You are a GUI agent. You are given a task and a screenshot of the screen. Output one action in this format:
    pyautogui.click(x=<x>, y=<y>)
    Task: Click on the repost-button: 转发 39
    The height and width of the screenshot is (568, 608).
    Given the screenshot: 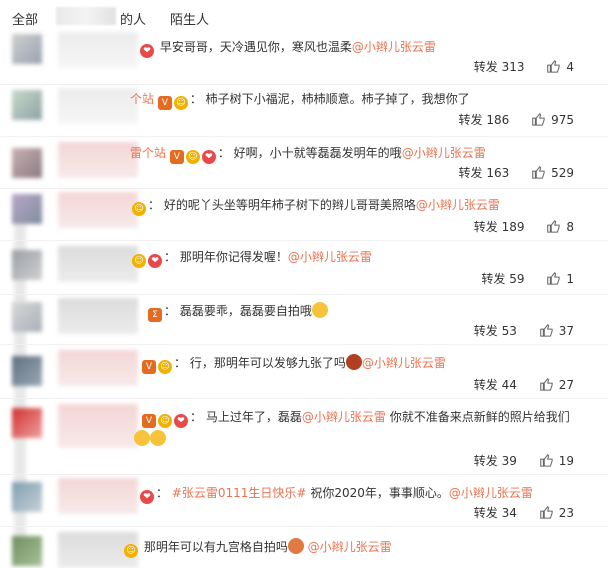 What is the action you would take?
    pyautogui.click(x=495, y=461)
    